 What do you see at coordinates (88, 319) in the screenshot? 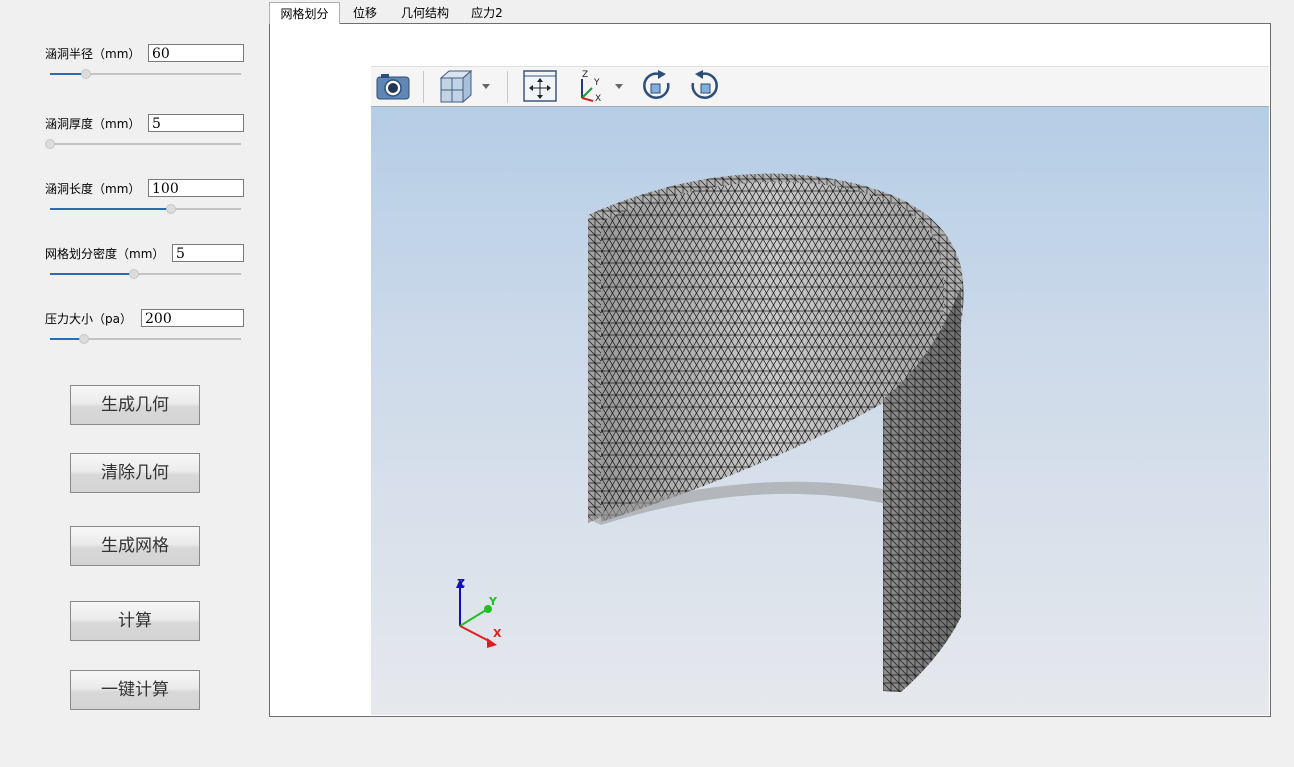
I see `param-pressure-label: 压力大小（pa）` at bounding box center [88, 319].